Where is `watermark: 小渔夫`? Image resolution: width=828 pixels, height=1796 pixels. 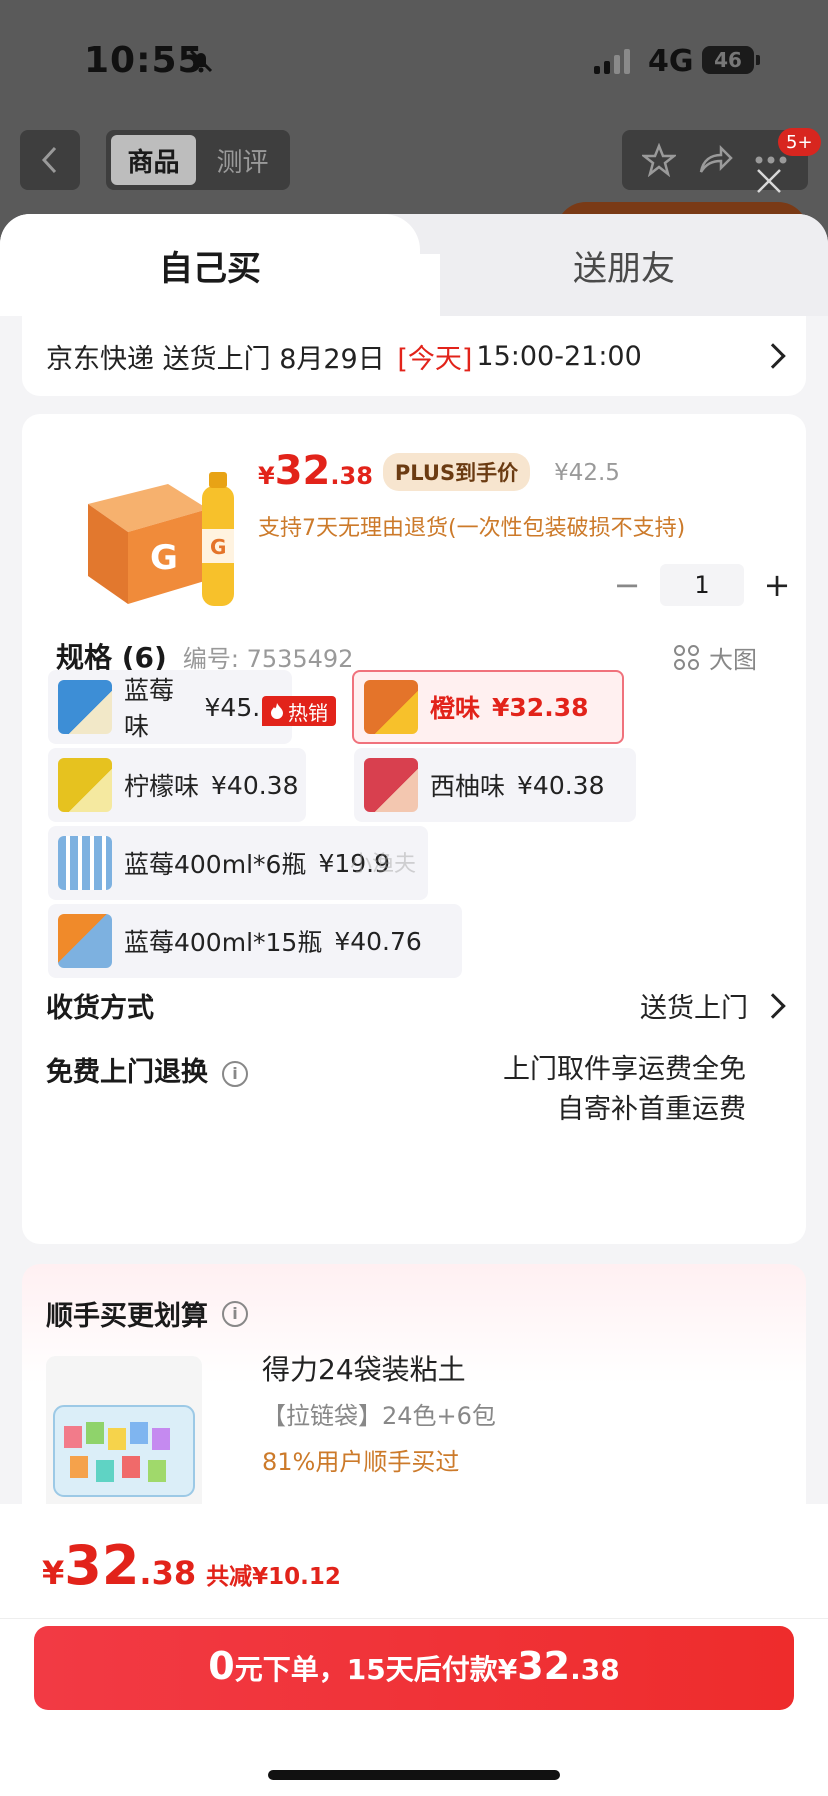 watermark: 小渔夫 is located at coordinates (383, 864).